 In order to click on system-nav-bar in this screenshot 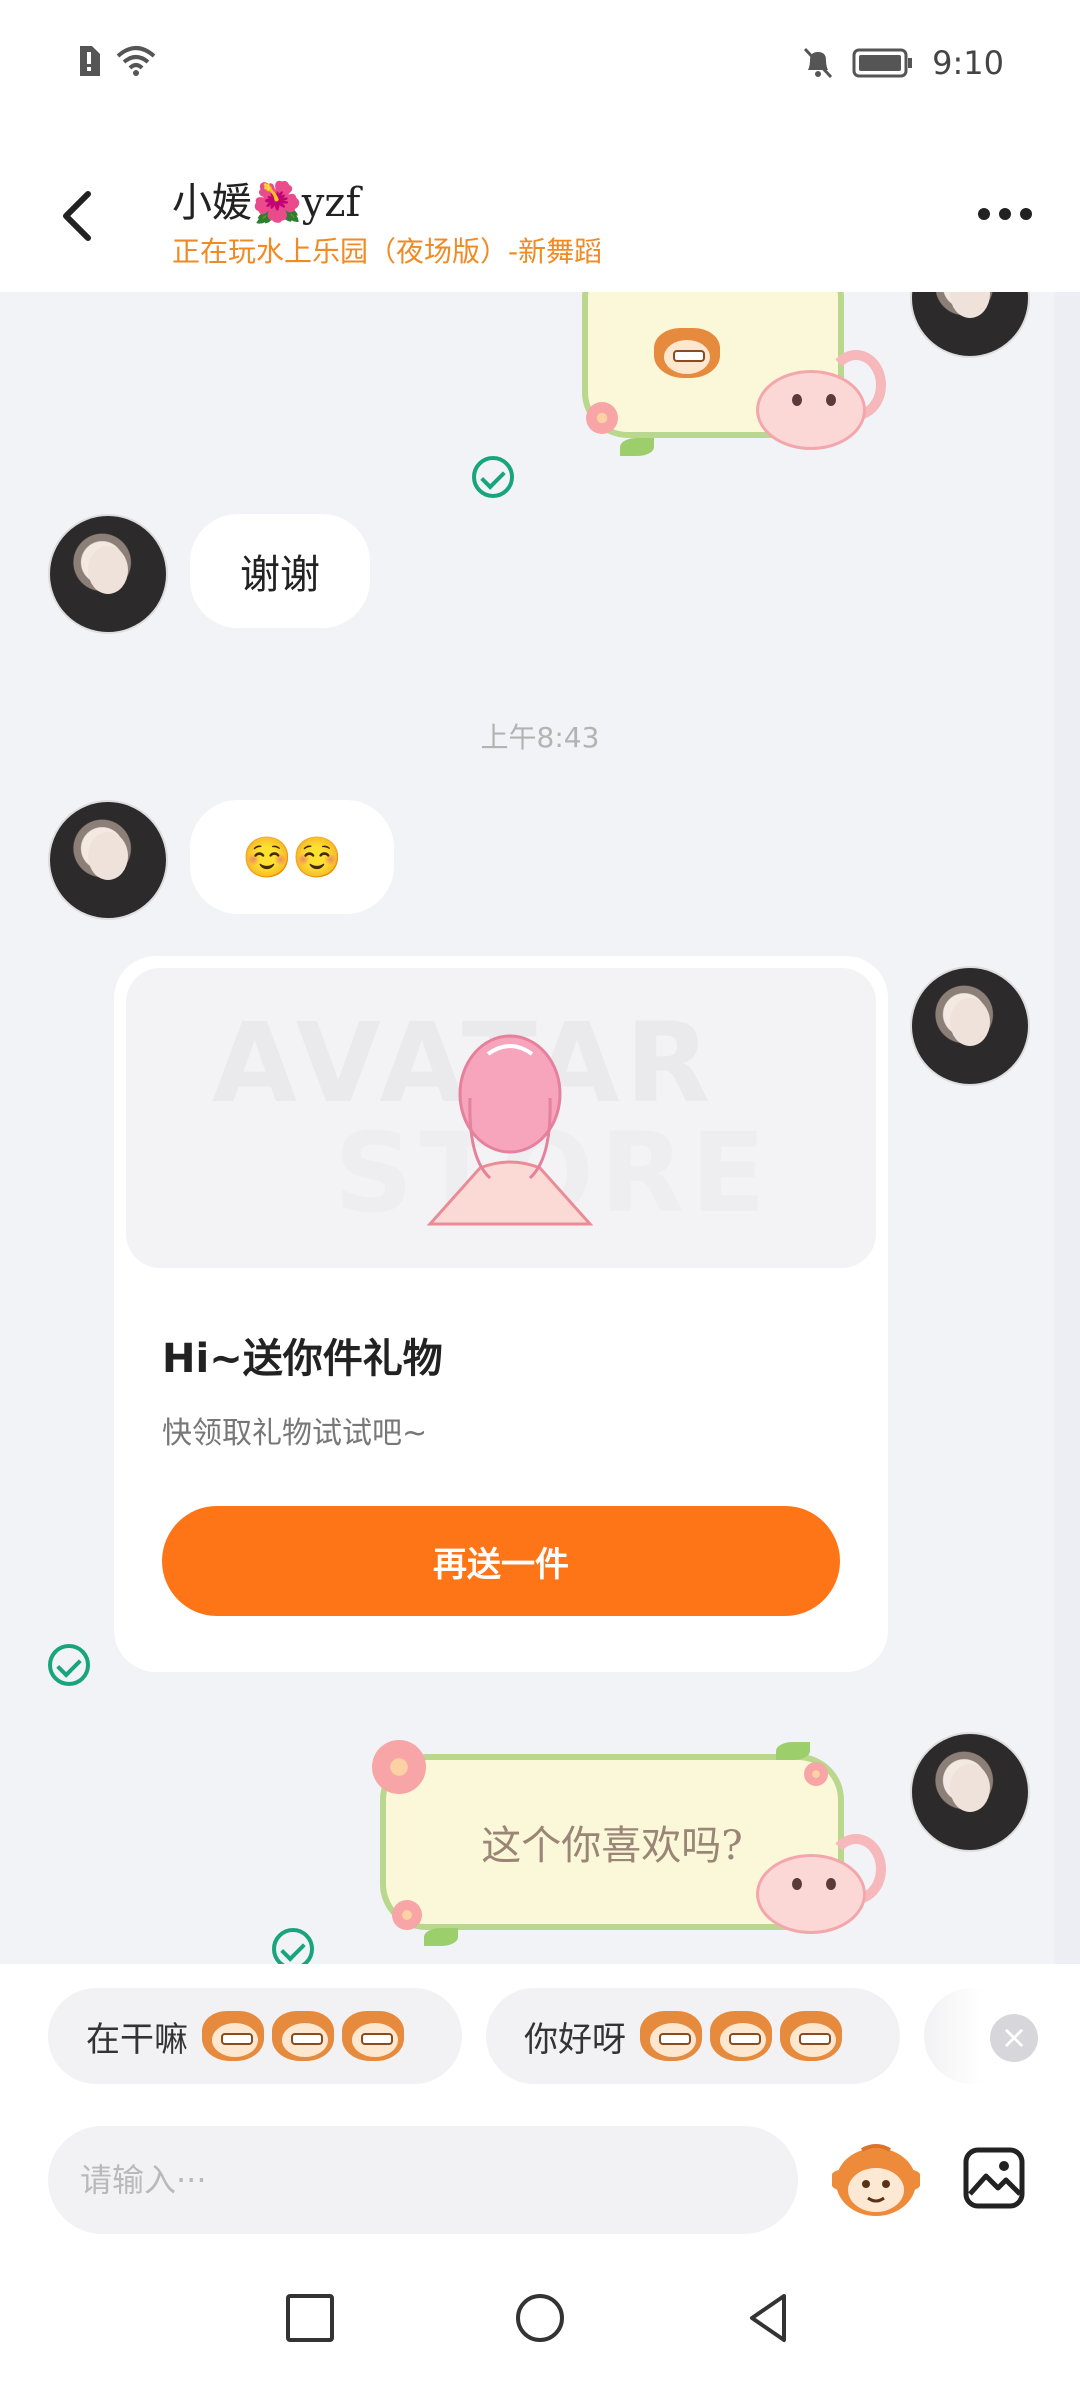, I will do `click(540, 2321)`.